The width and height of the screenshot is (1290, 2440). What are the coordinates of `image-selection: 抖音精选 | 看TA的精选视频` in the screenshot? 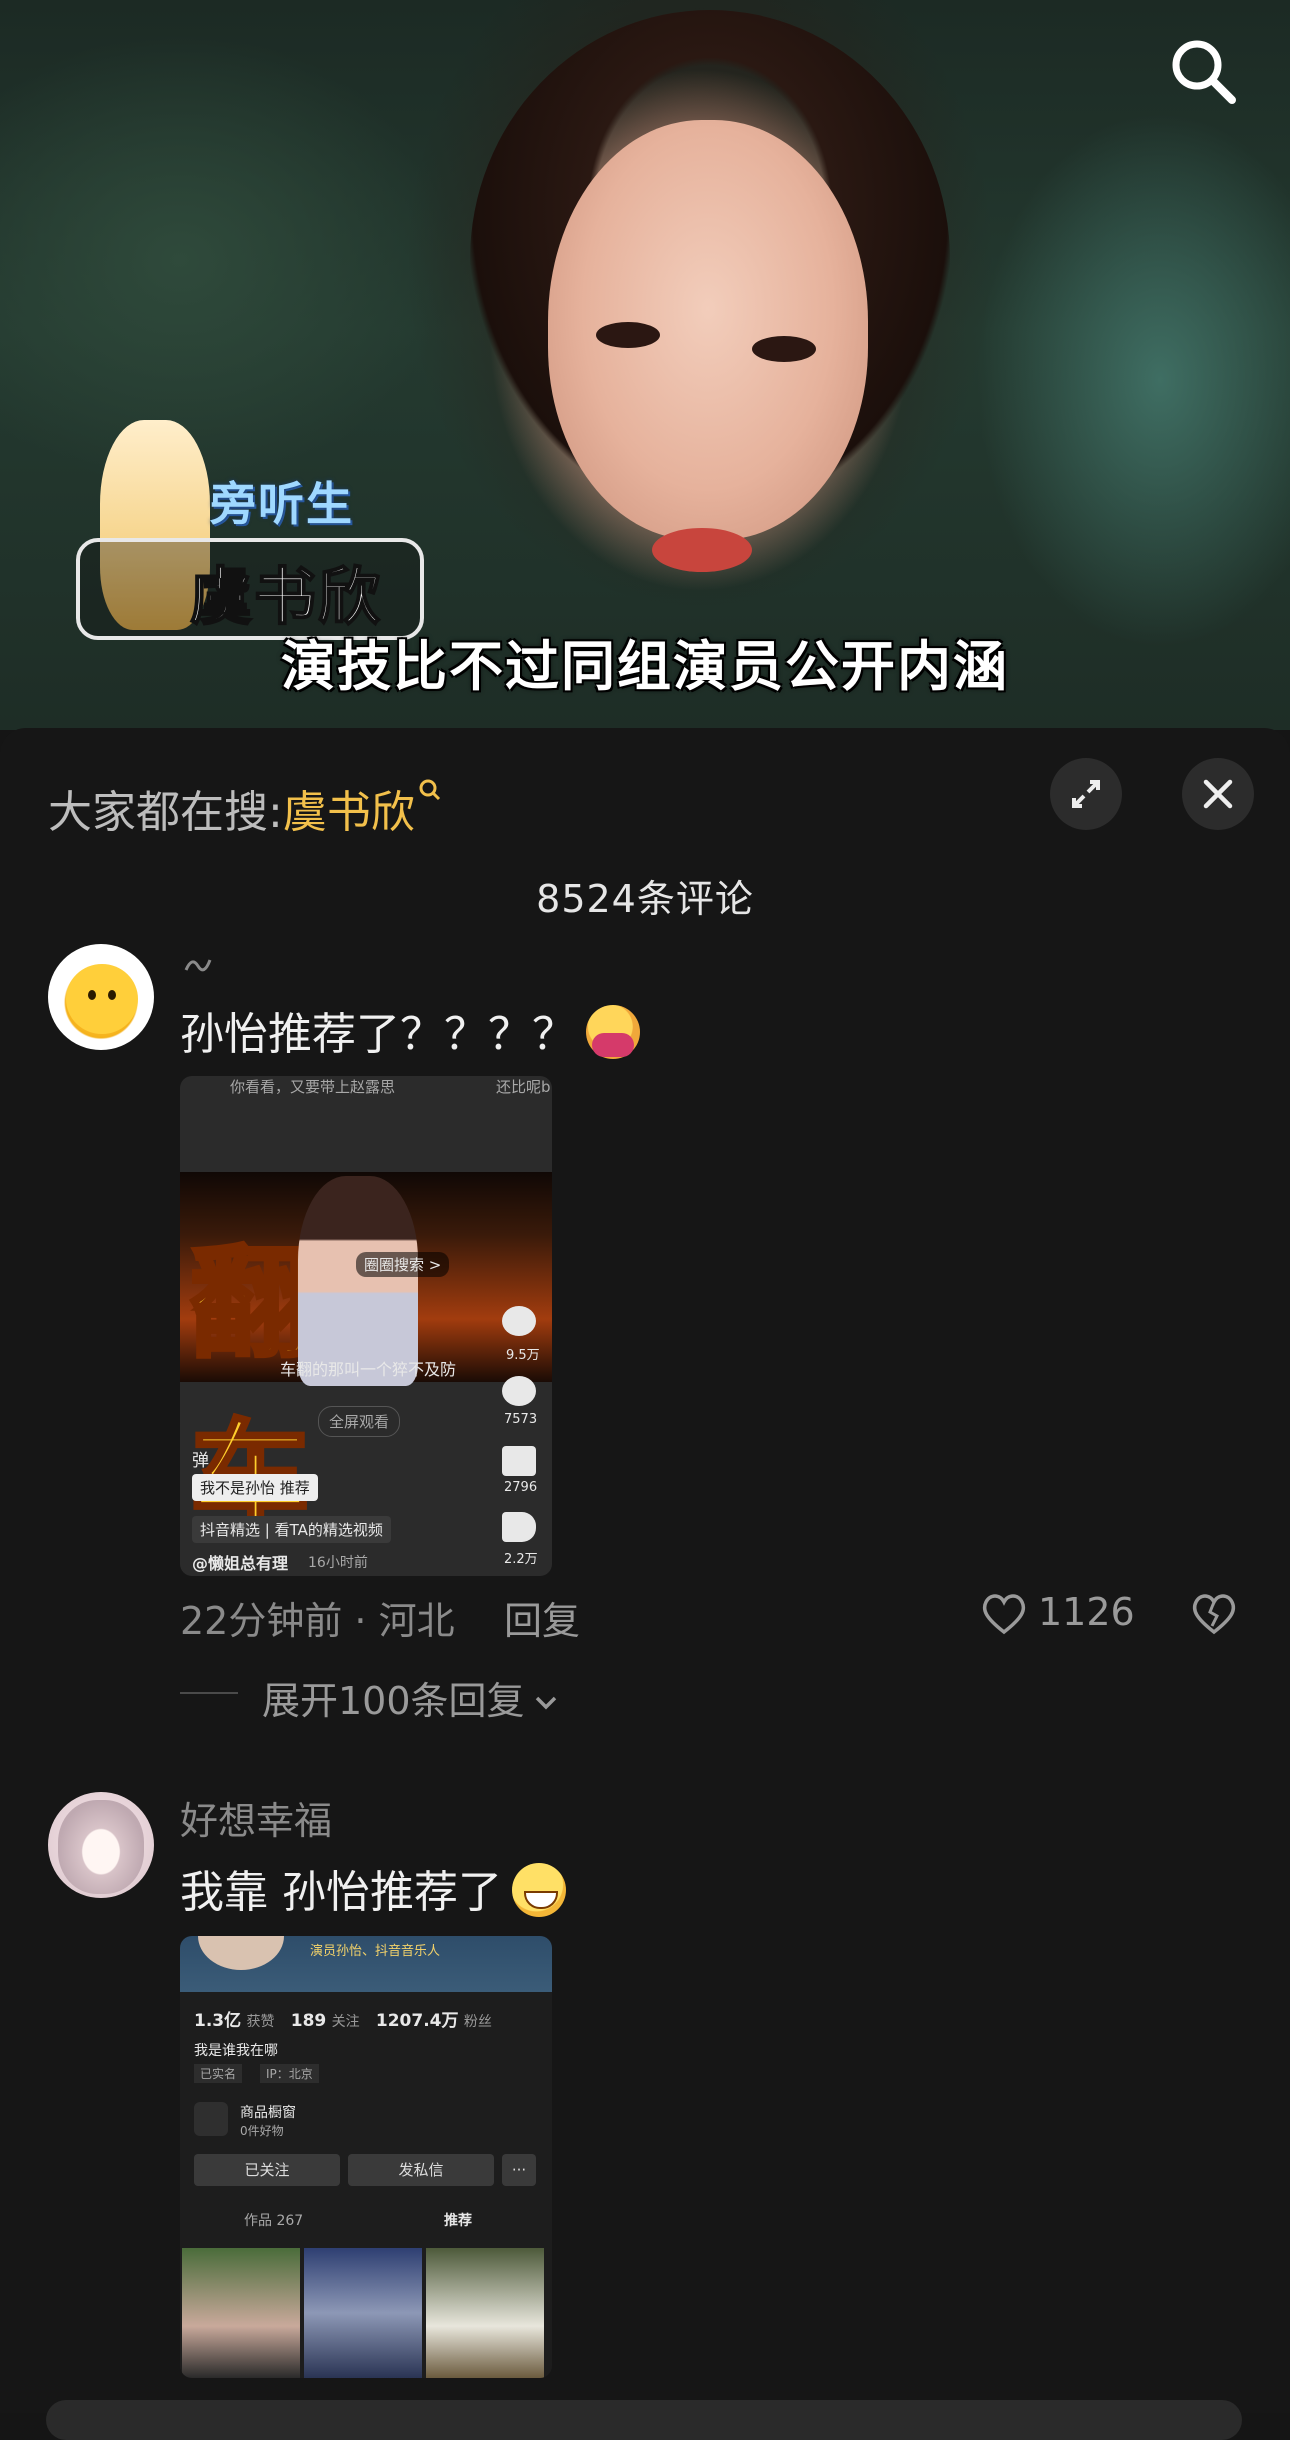 It's located at (291, 1529).